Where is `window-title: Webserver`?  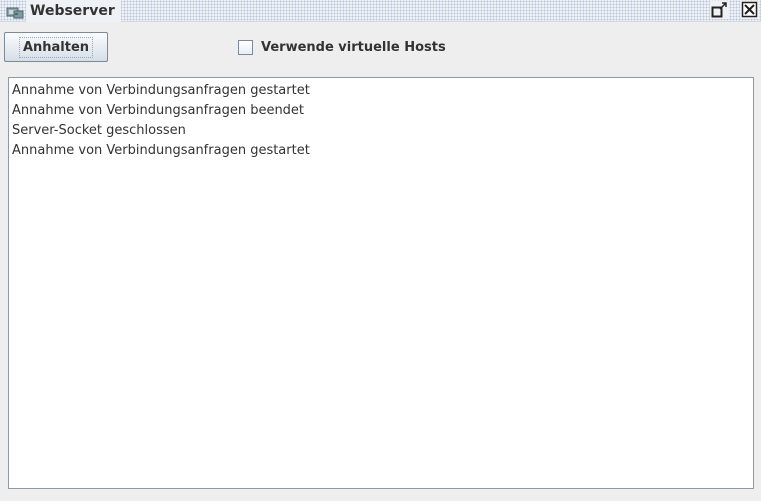
window-title: Webserver is located at coordinates (73, 11).